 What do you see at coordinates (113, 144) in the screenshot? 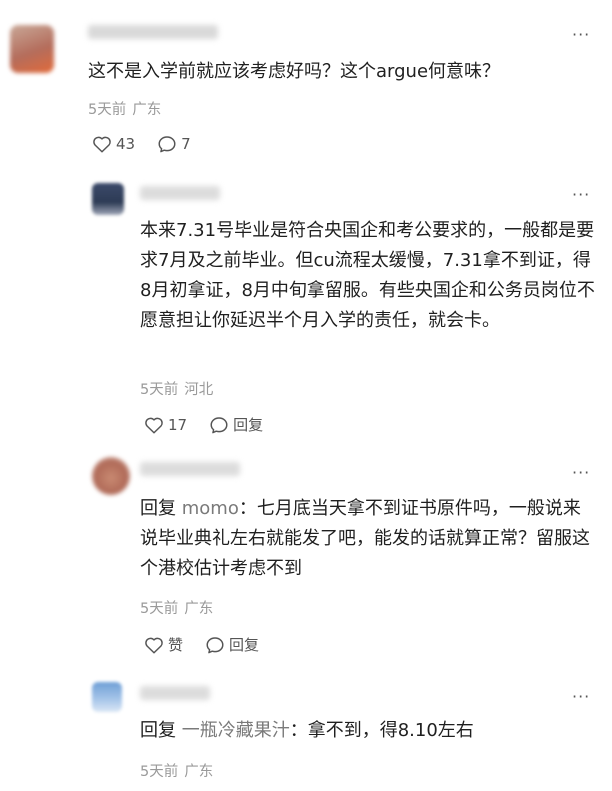
I see `like-button: 43` at bounding box center [113, 144].